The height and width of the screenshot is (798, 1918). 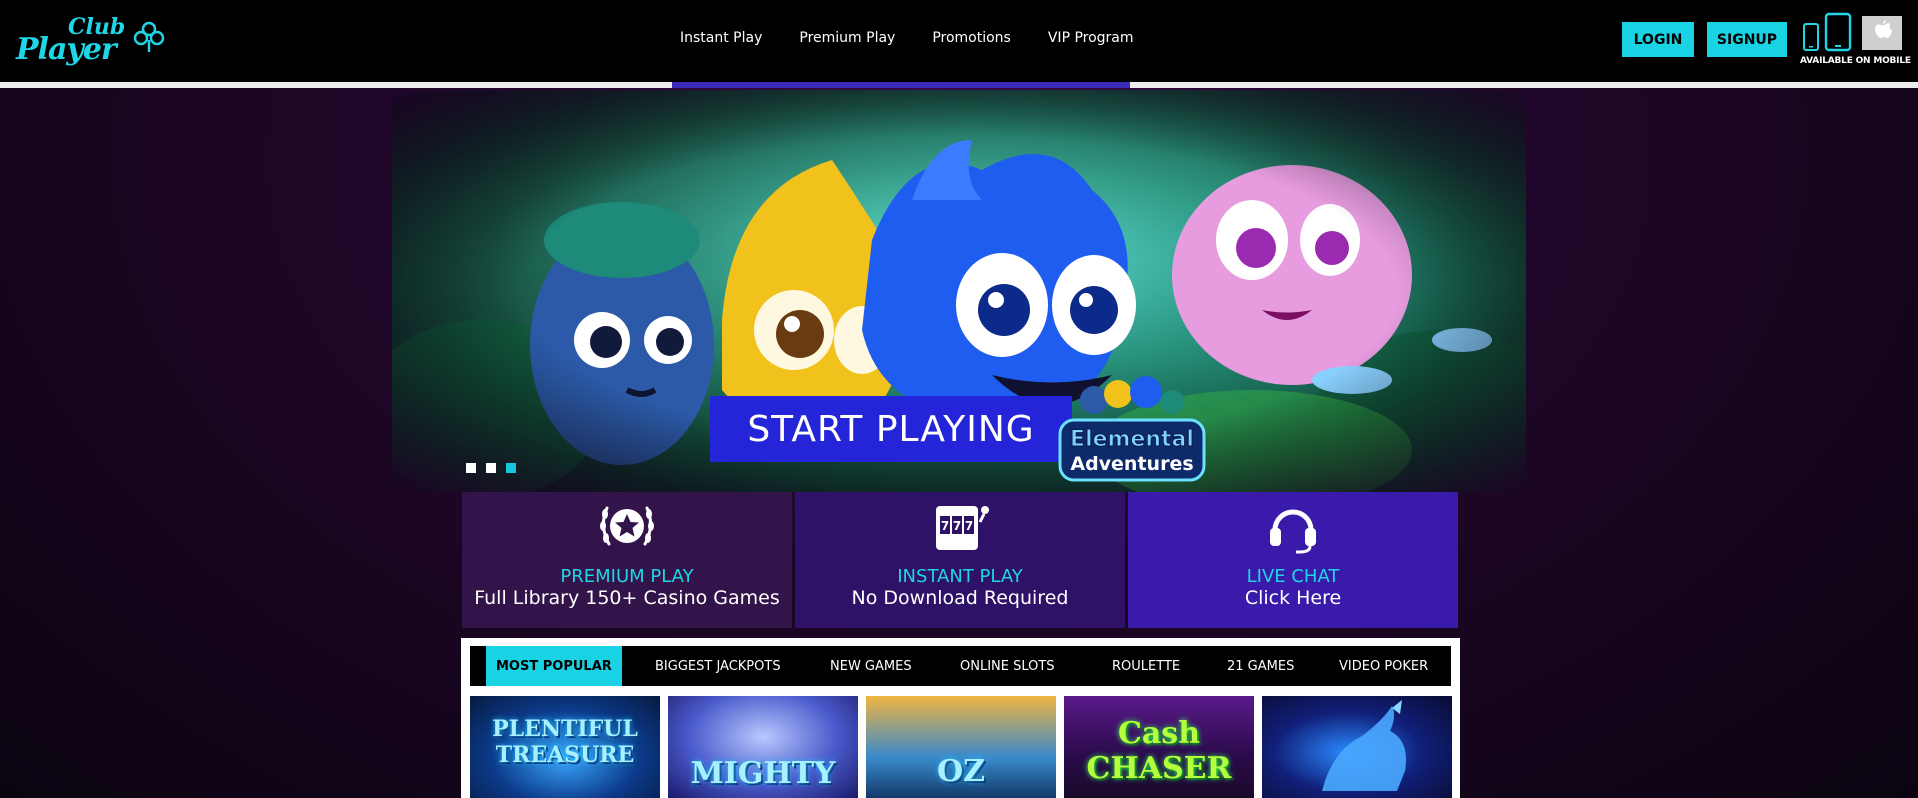 I want to click on club-player-logo: Club Player, so click(x=90, y=42).